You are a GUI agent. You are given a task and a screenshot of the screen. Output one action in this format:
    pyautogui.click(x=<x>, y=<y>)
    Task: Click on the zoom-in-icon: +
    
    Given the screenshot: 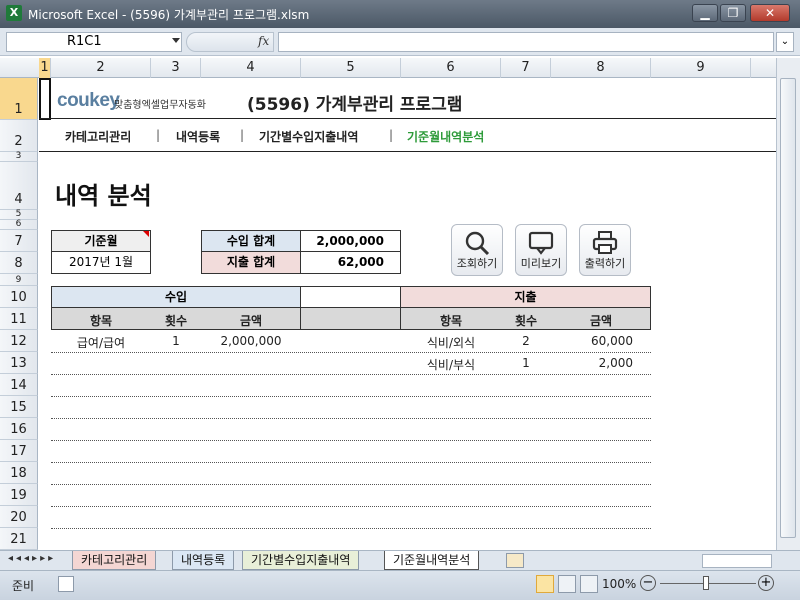 What is the action you would take?
    pyautogui.click(x=766, y=583)
    